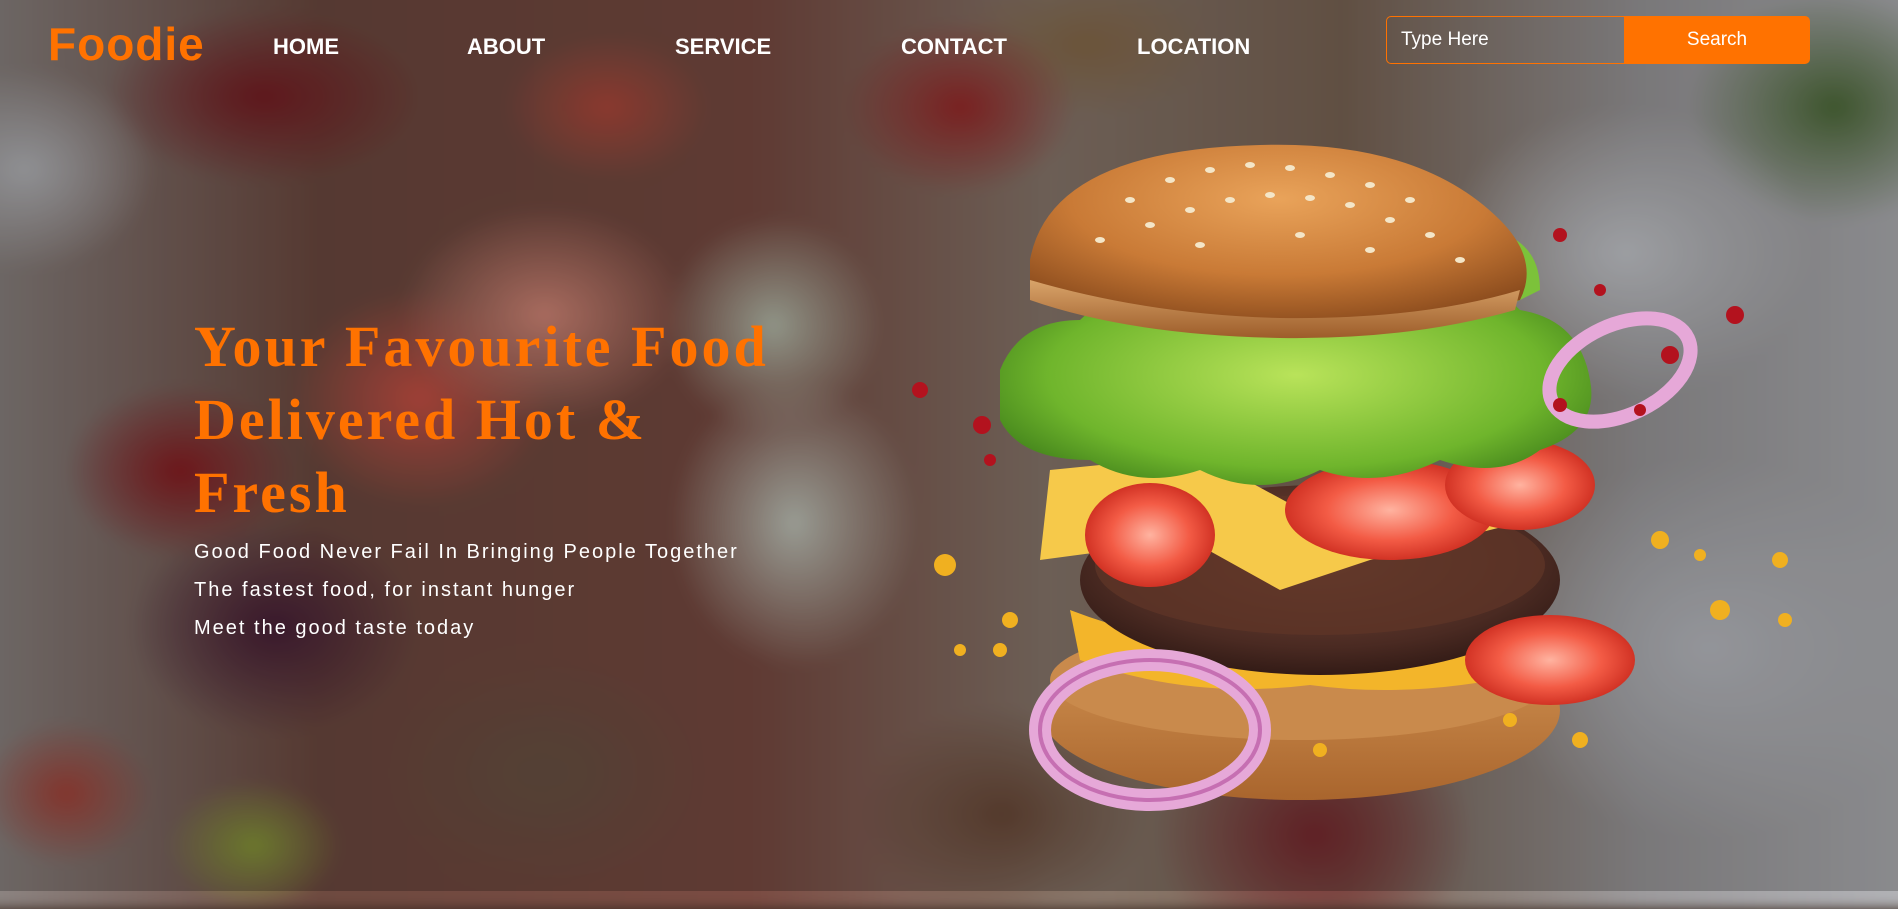 The image size is (1898, 909). Describe the element at coordinates (1717, 40) in the screenshot. I see `search-button: Search` at that location.